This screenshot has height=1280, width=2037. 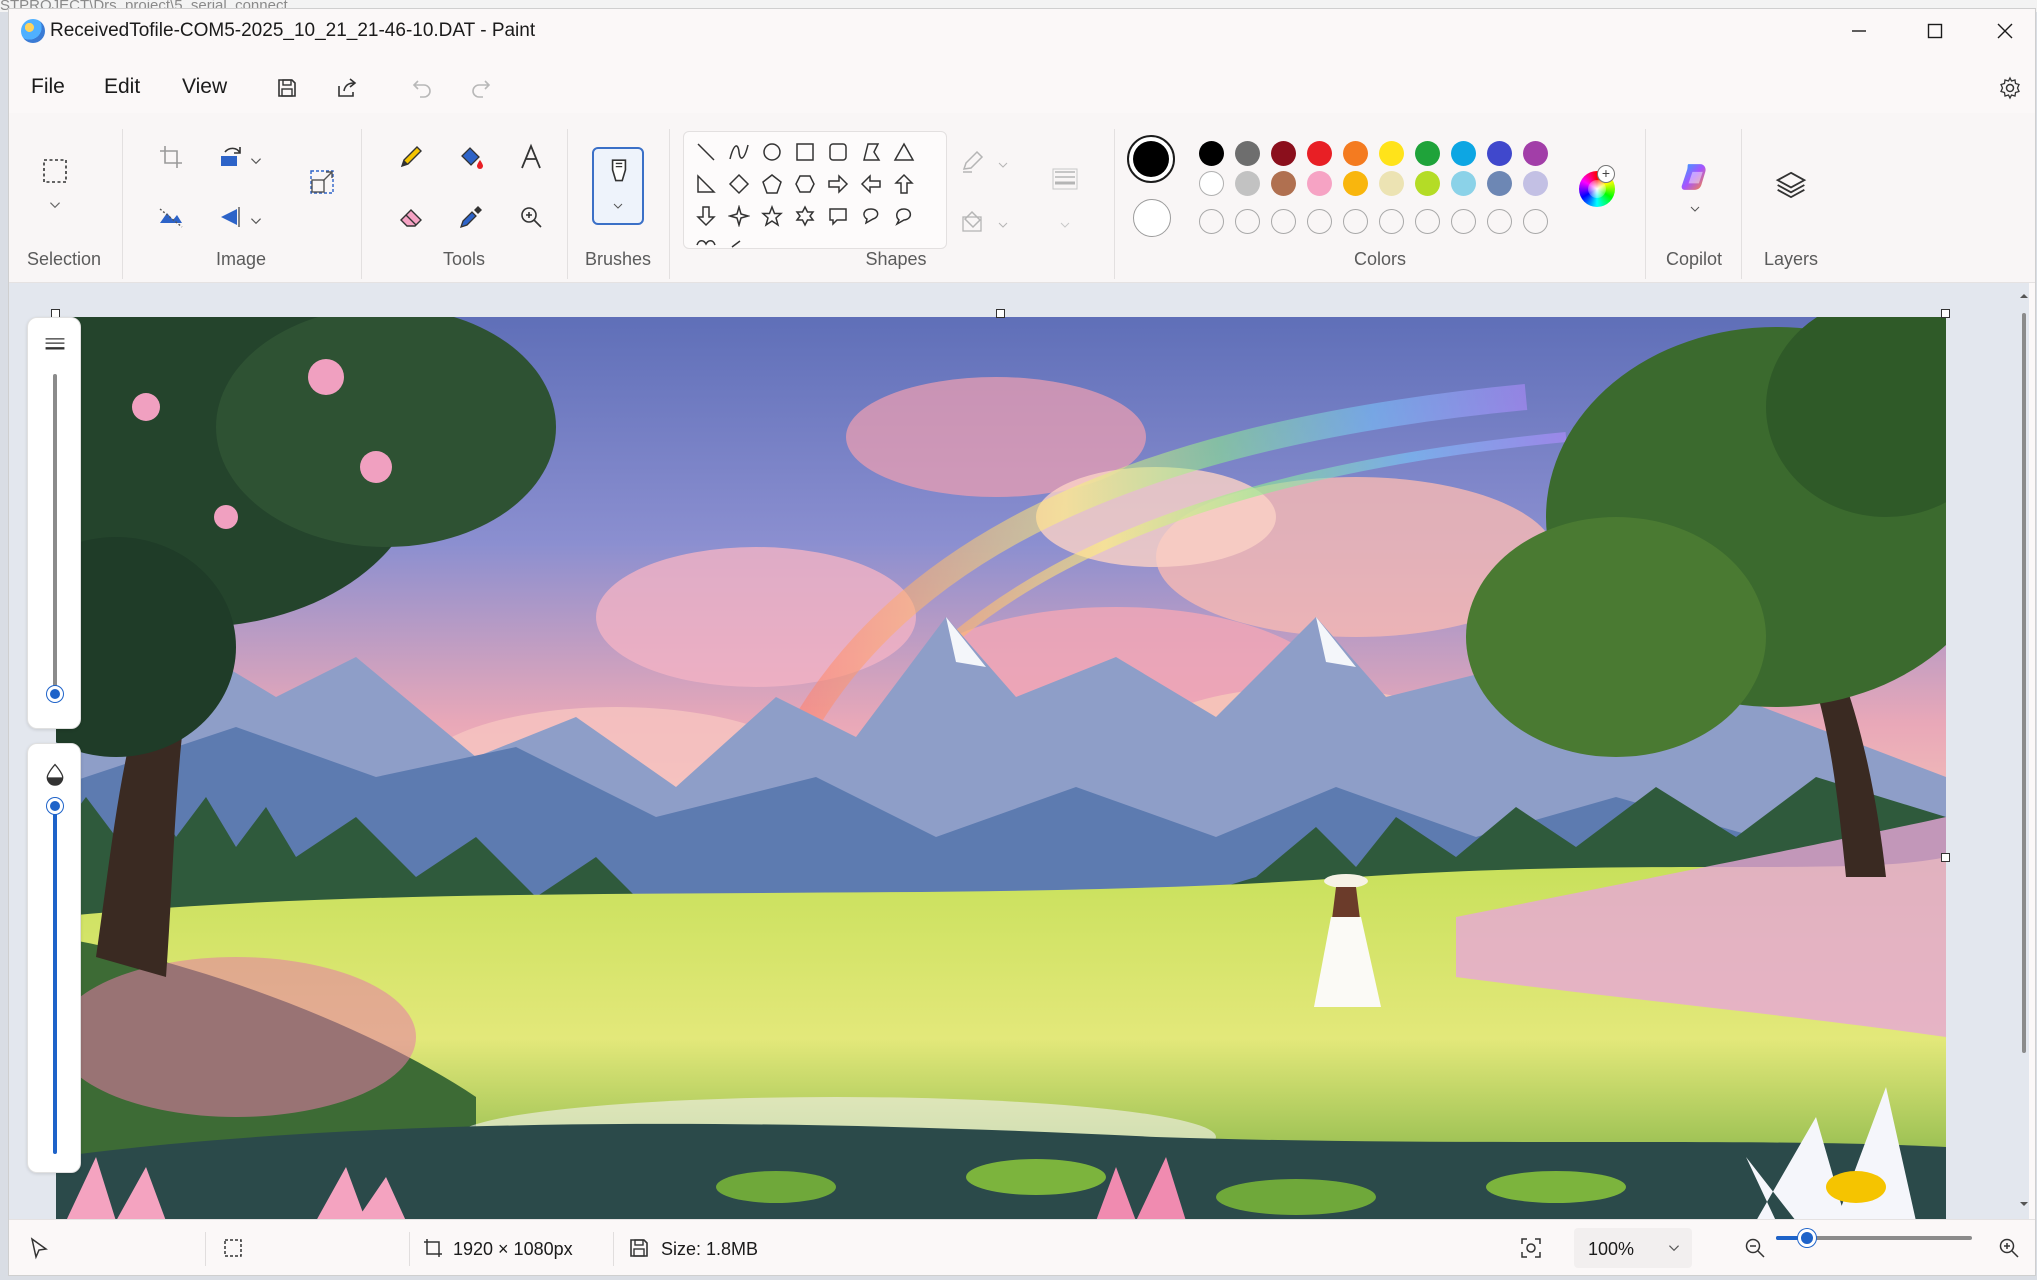 What do you see at coordinates (1065, 225) in the screenshot?
I see `line-size-dropdown` at bounding box center [1065, 225].